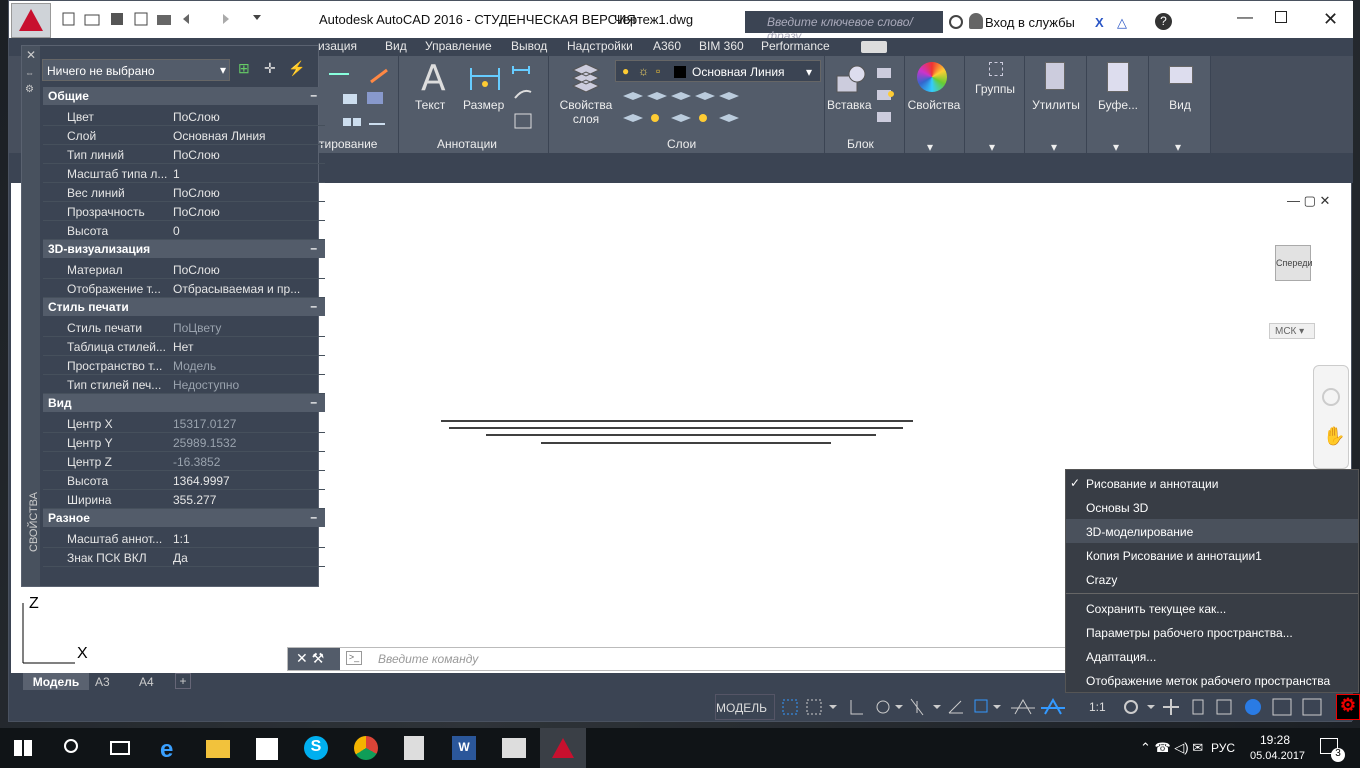  What do you see at coordinates (667, 46) in the screenshot?
I see `tab-a360: A360` at bounding box center [667, 46].